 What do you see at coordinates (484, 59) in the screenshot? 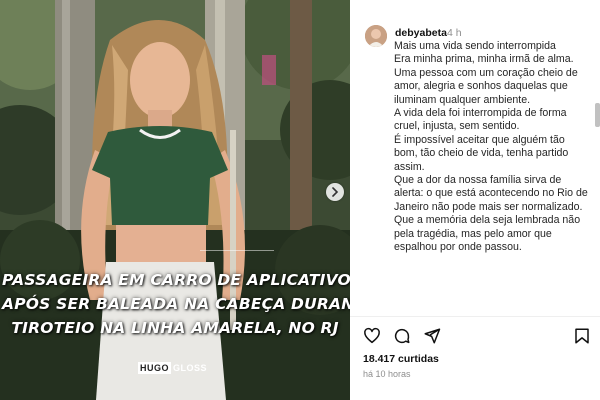
I see `caption-paragraph: Era minha prima, minha irmã de alma.` at bounding box center [484, 59].